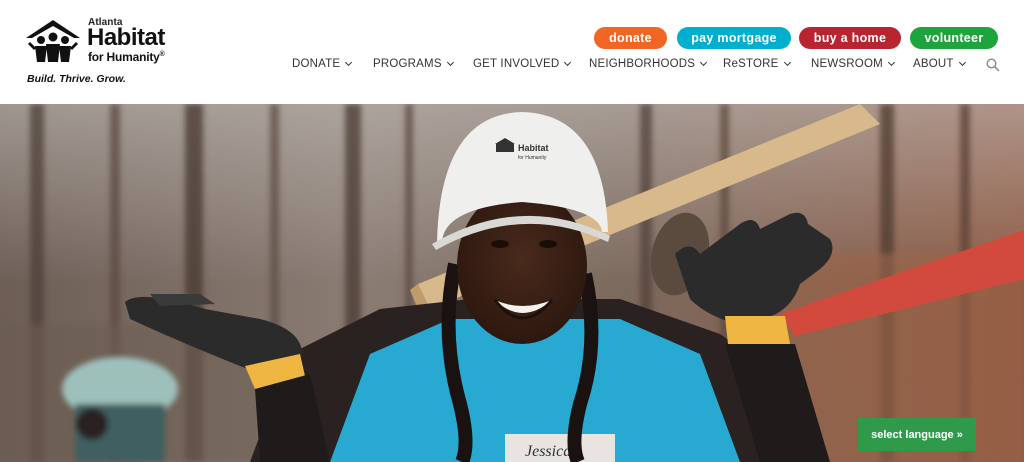 This screenshot has width=1024, height=462. What do you see at coordinates (933, 64) in the screenshot?
I see `nav-label: ABOUT` at bounding box center [933, 64].